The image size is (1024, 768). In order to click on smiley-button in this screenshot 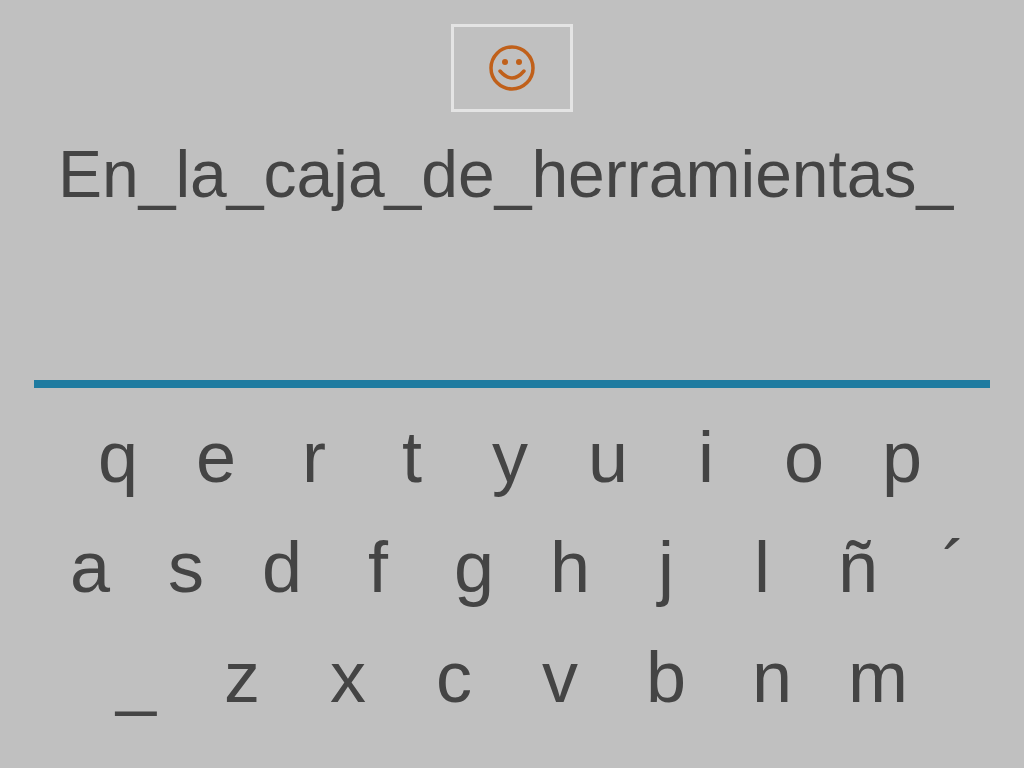, I will do `click(512, 68)`.